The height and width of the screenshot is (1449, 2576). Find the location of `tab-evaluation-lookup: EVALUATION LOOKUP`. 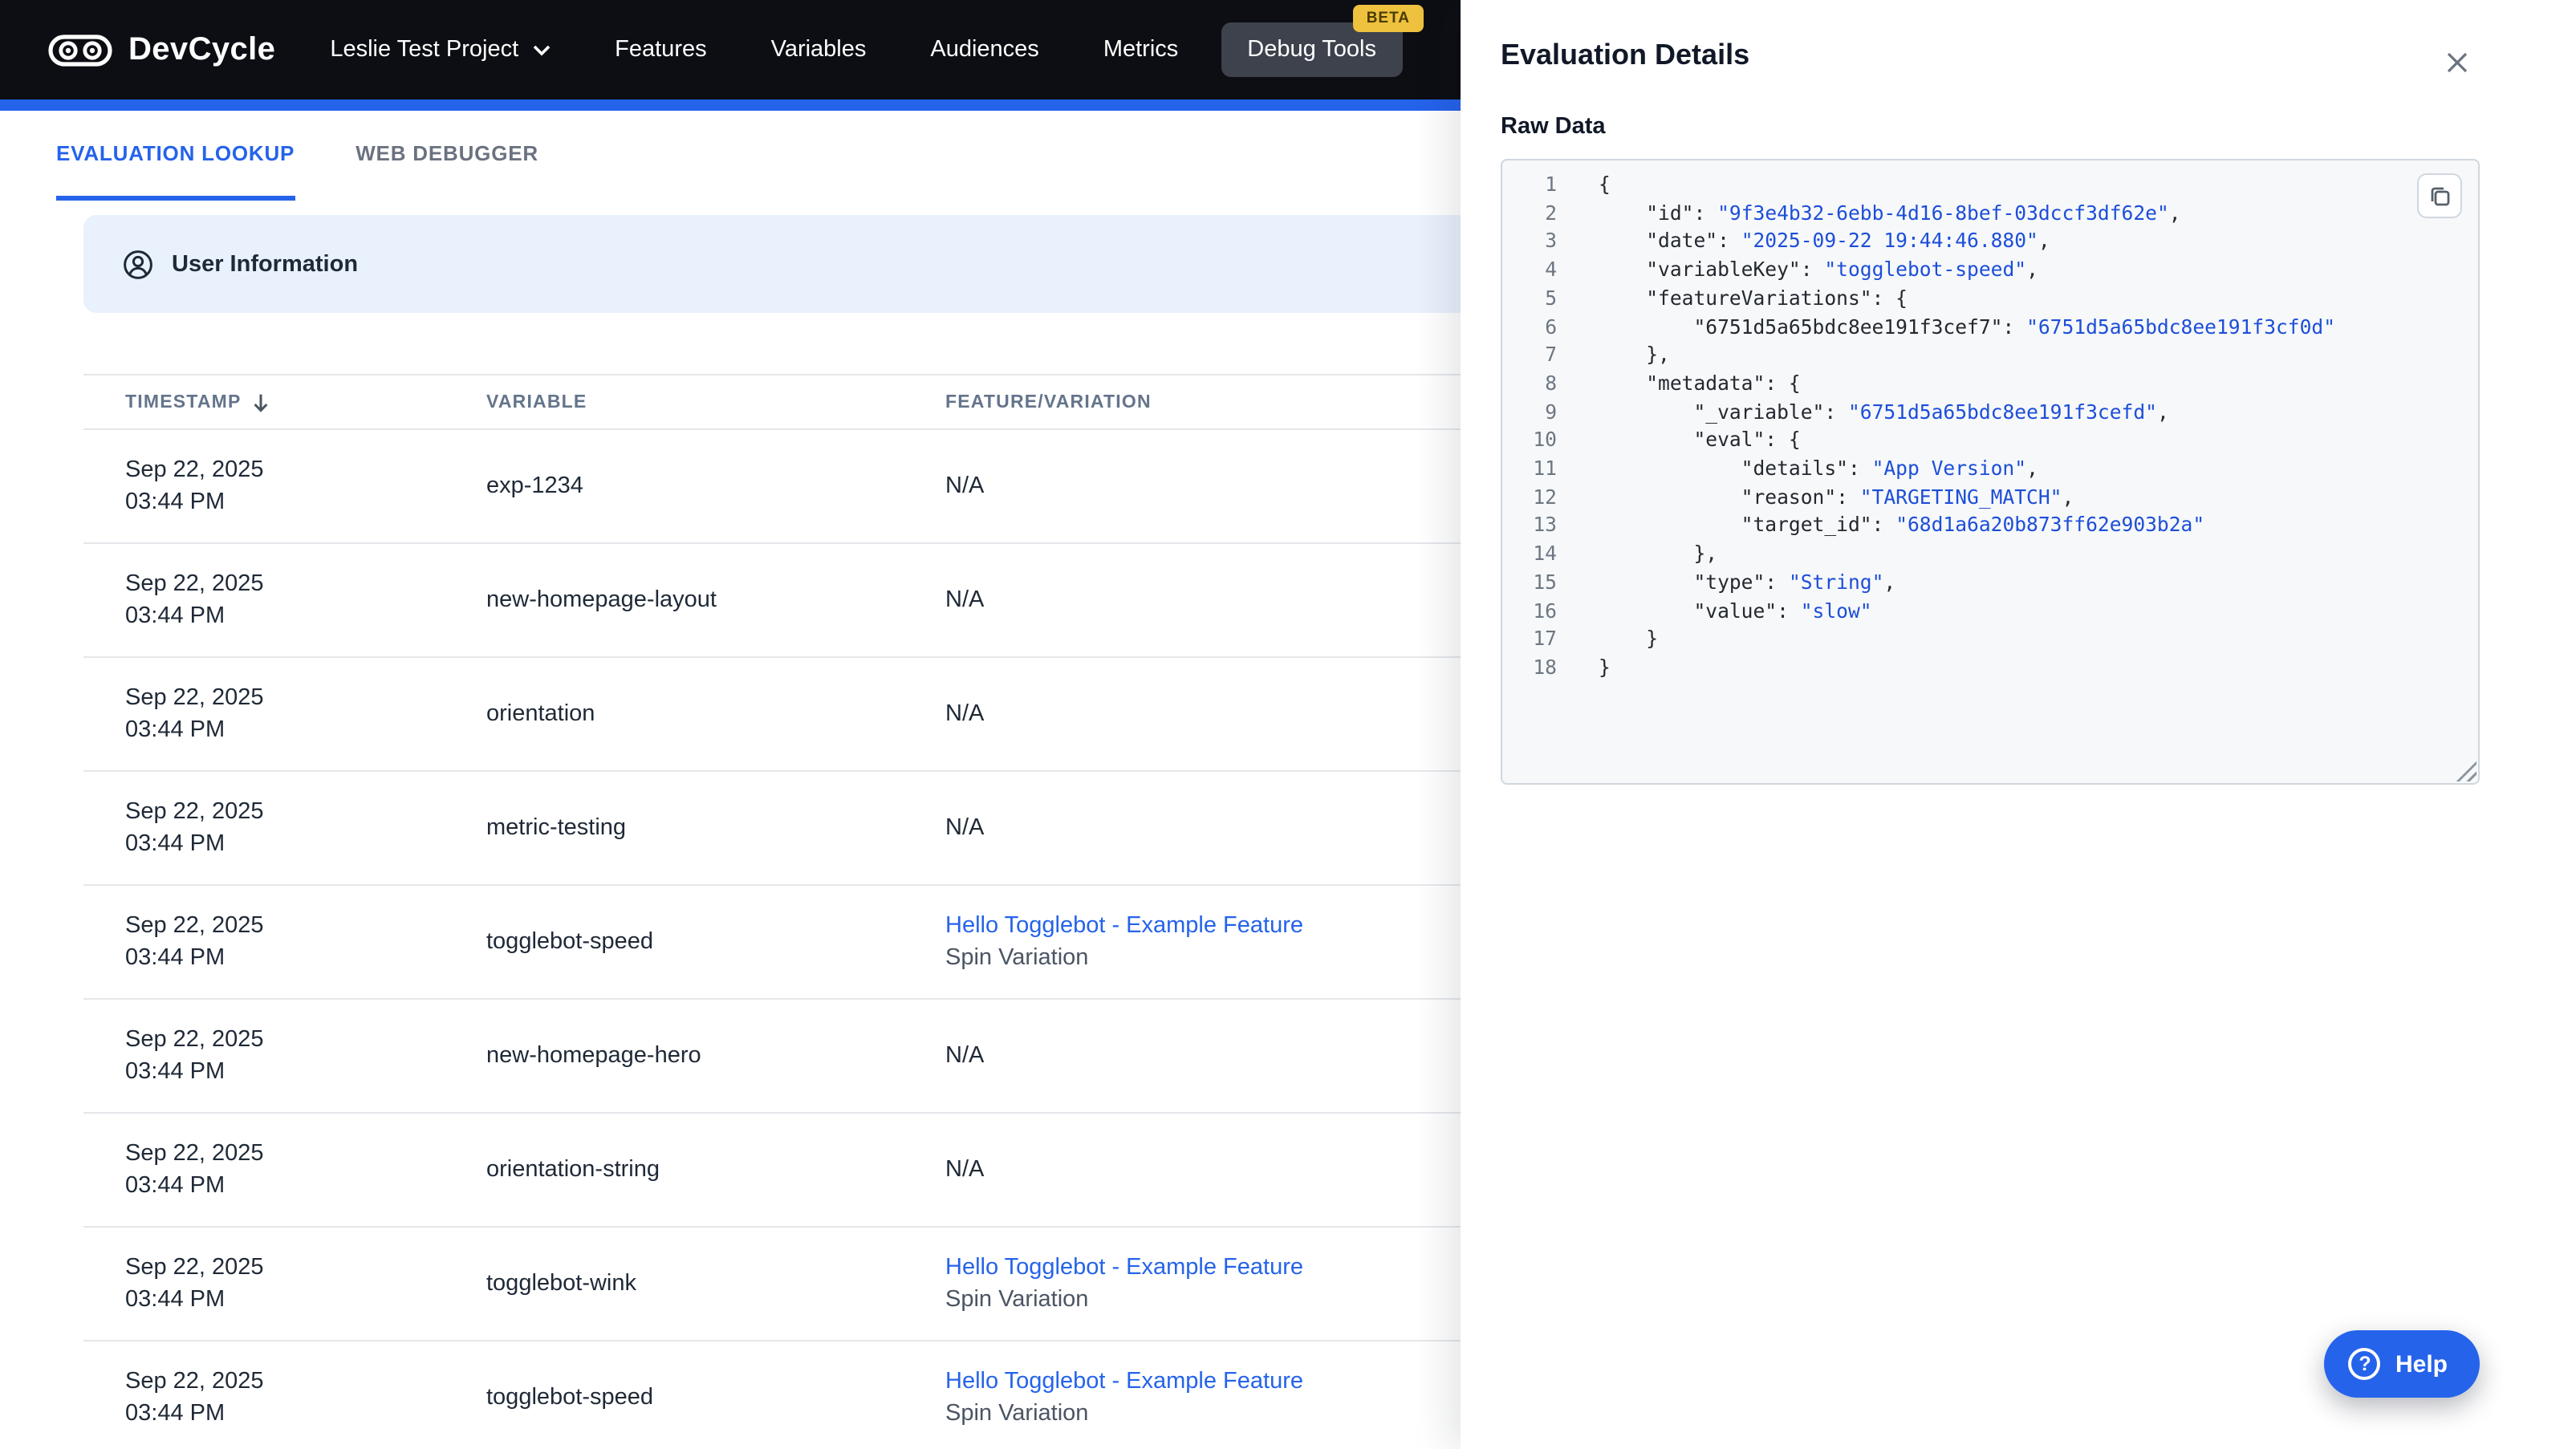

tab-evaluation-lookup: EVALUATION LOOKUP is located at coordinates (175, 156).